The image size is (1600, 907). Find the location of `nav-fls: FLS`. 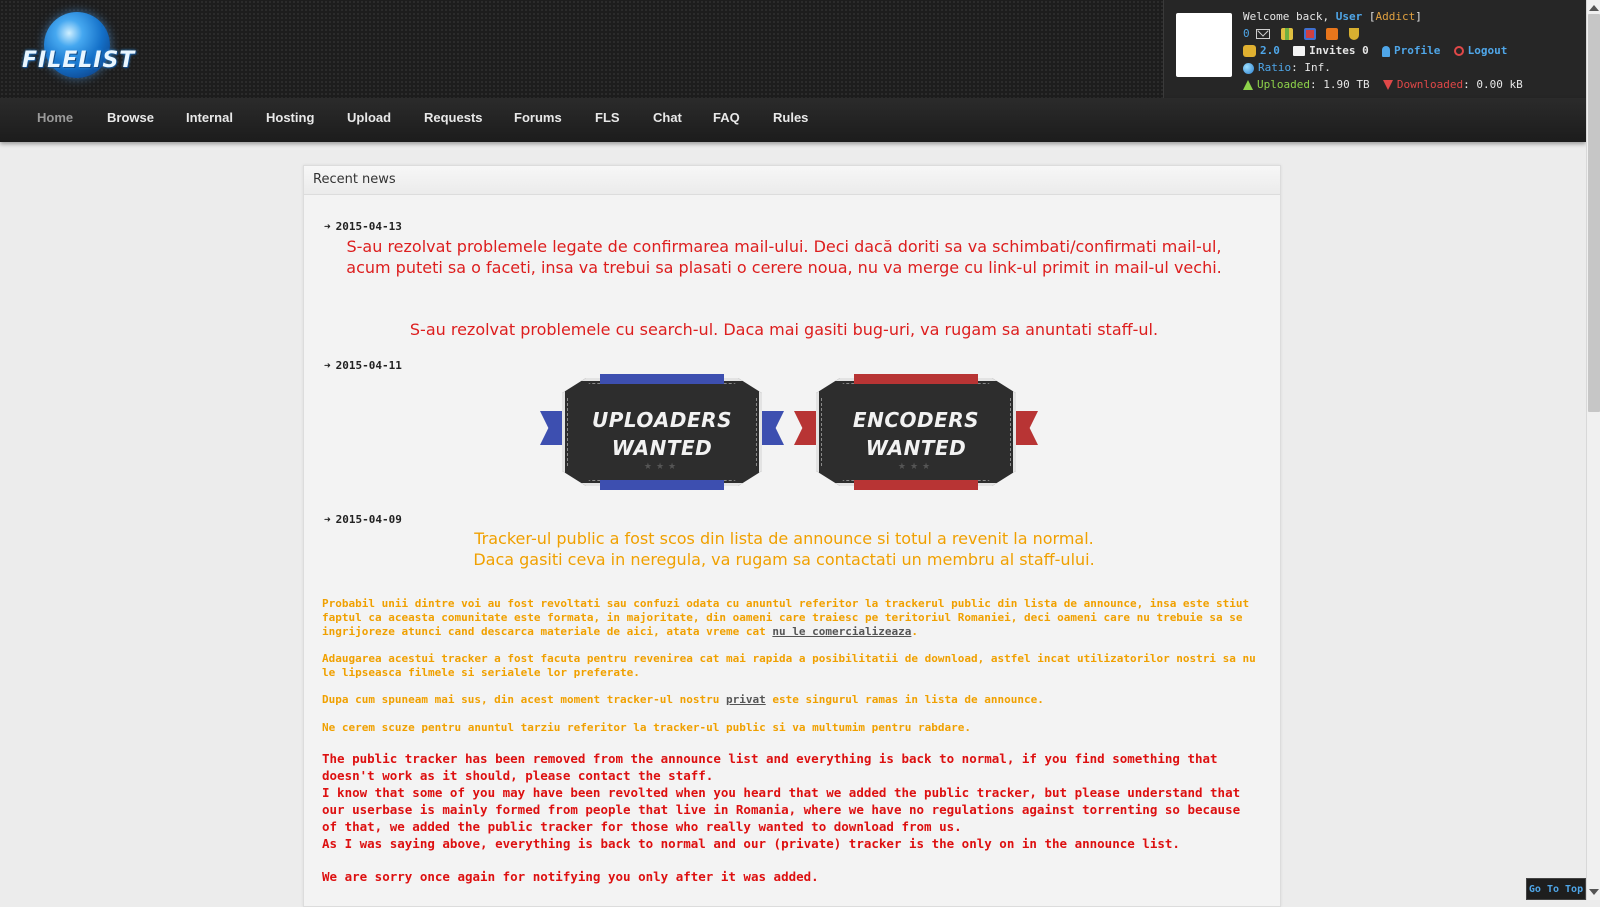

nav-fls: FLS is located at coordinates (607, 120).